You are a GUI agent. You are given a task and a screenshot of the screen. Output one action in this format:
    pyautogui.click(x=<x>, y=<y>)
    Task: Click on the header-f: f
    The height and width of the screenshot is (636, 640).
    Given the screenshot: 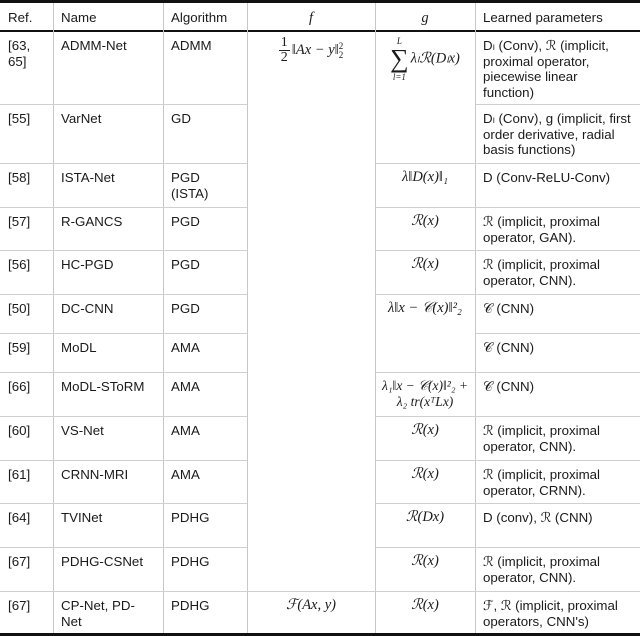 What is the action you would take?
    pyautogui.click(x=311, y=18)
    